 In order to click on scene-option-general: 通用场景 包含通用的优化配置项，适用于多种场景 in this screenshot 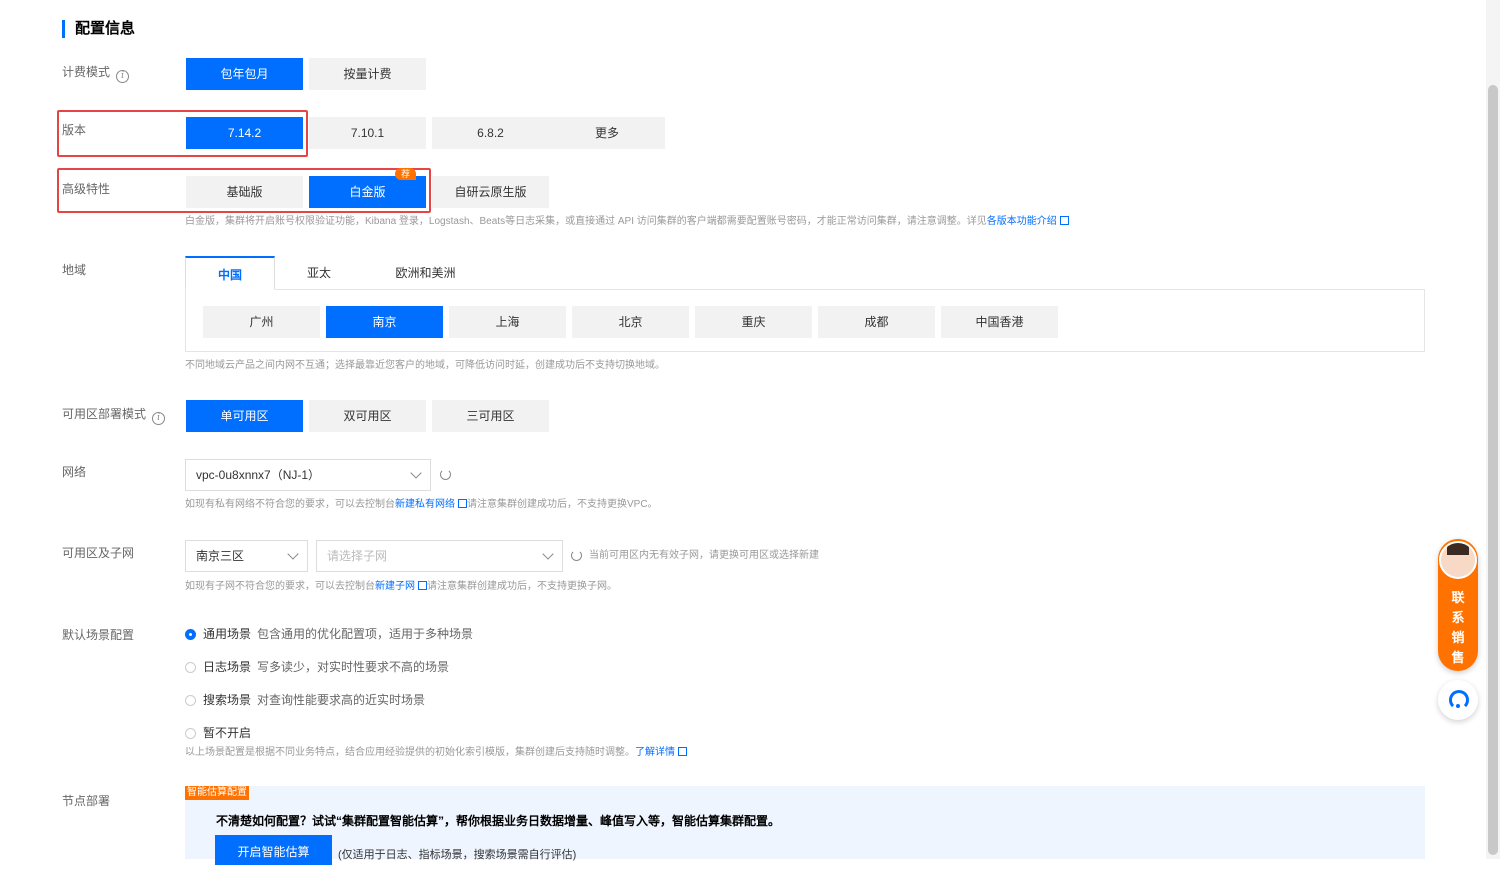, I will do `click(329, 634)`.